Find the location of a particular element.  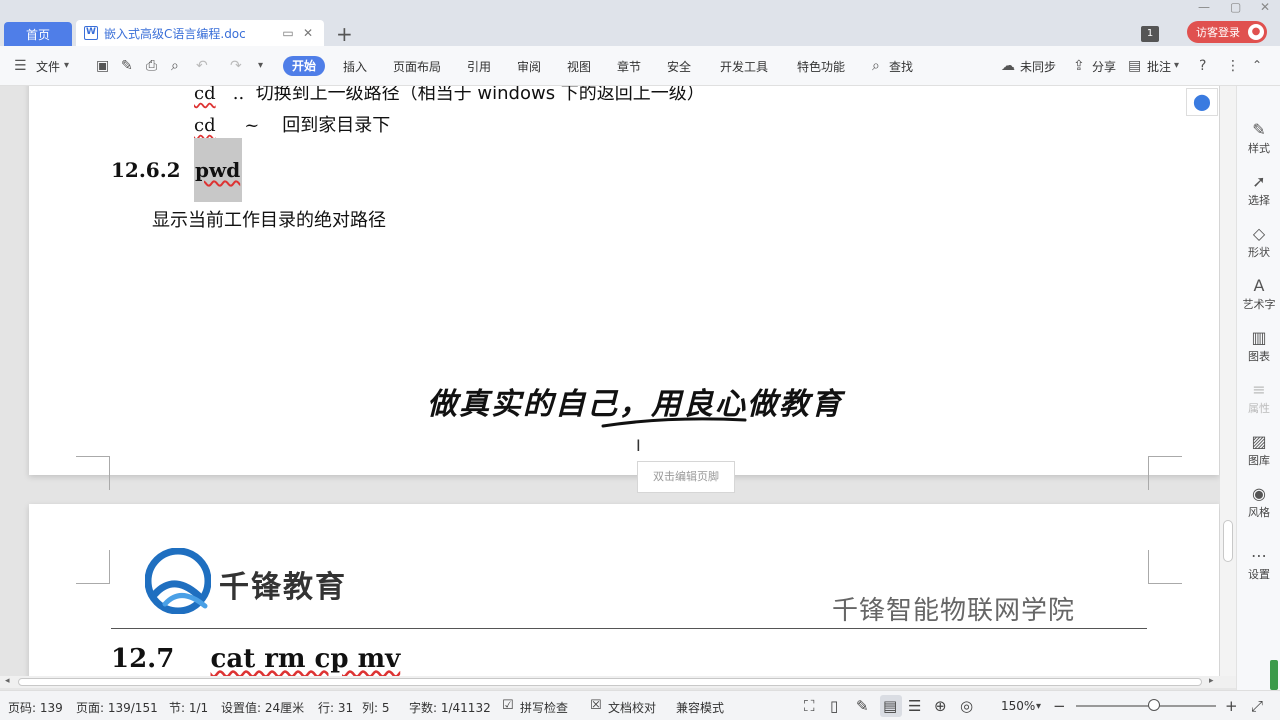

chart-icon: ▥ is located at coordinates (1259, 337).